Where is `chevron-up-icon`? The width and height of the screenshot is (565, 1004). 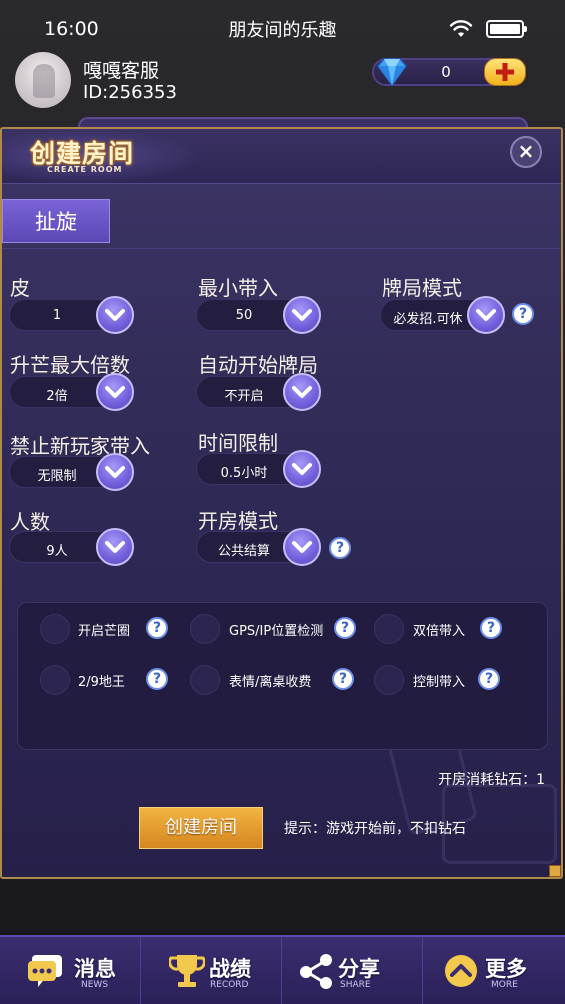 chevron-up-icon is located at coordinates (461, 971).